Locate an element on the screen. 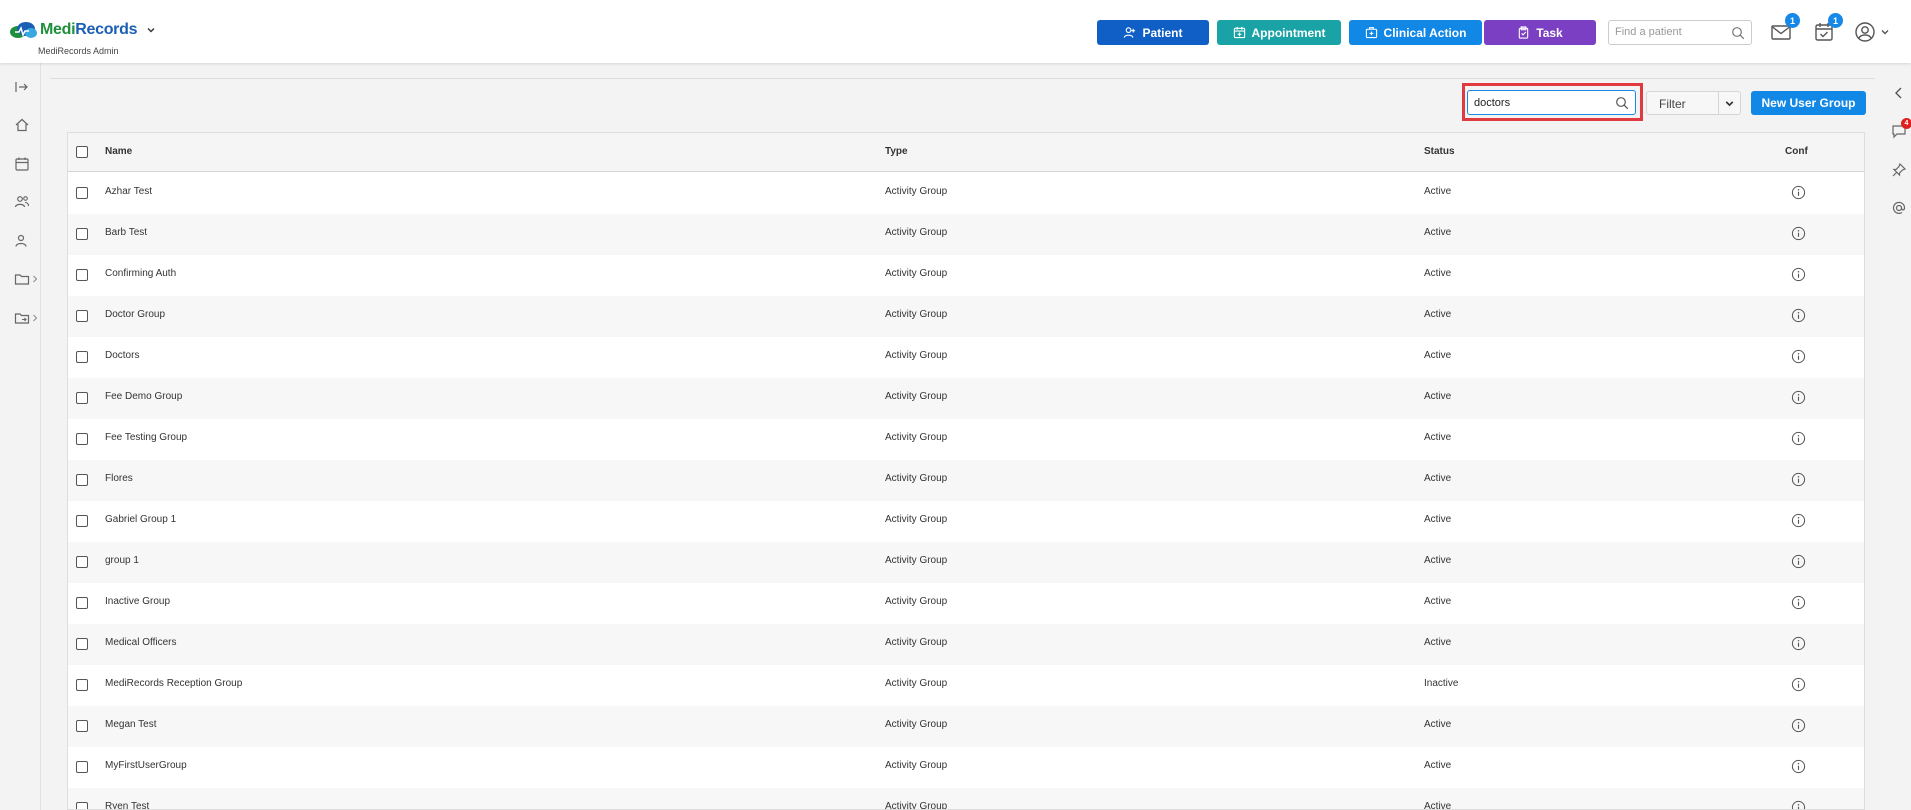 The image size is (1911, 810). tasks-button: 1 is located at coordinates (1828, 28).